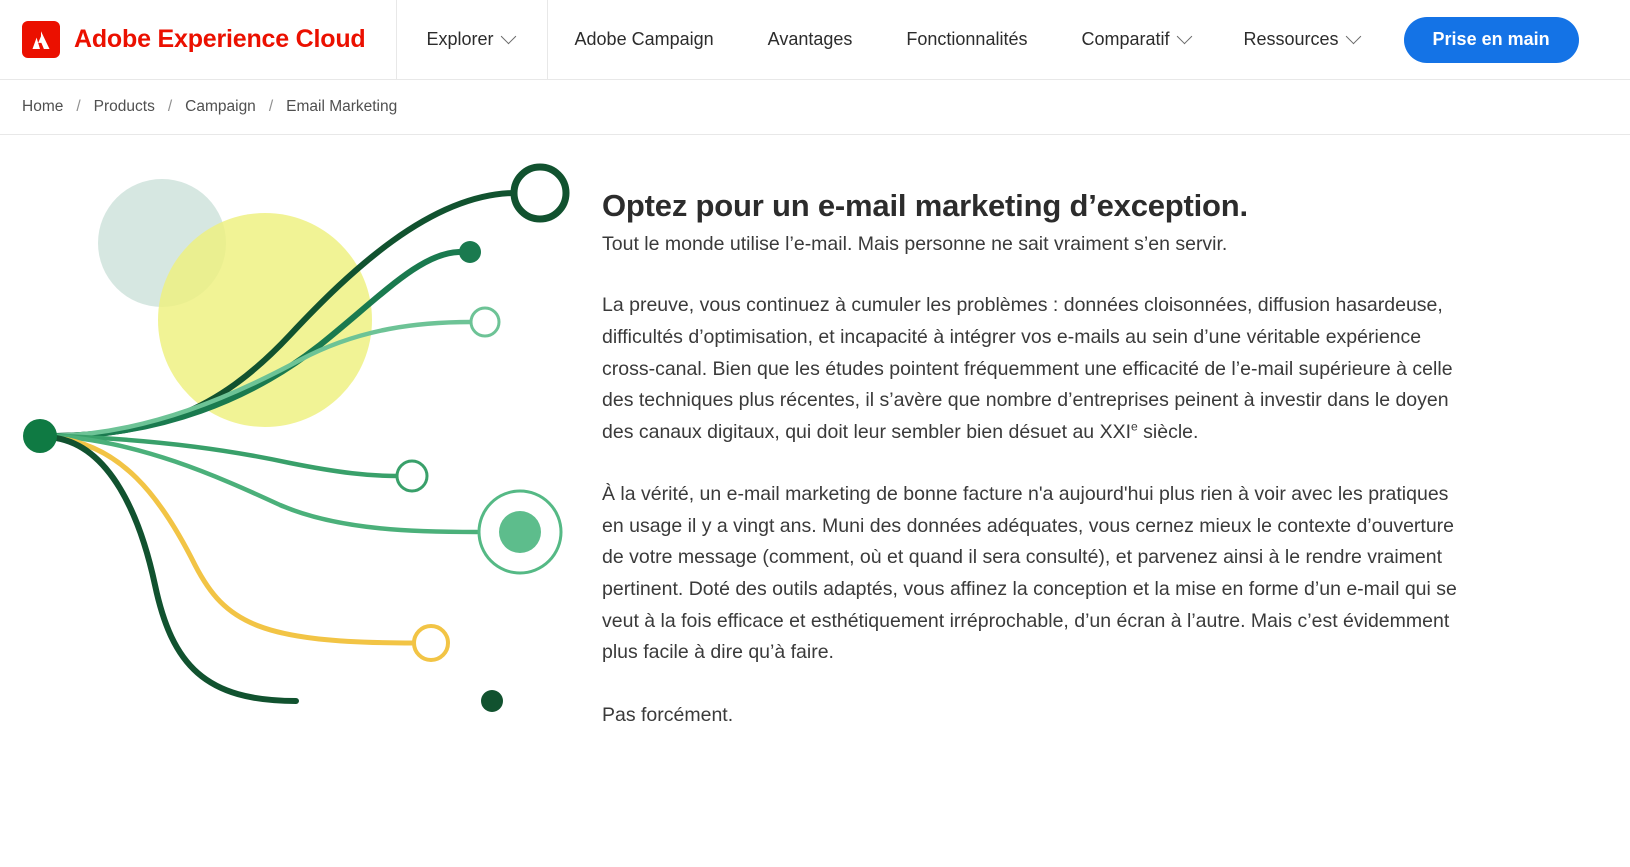 The height and width of the screenshot is (867, 1630). I want to click on breadcrumb-item-email-marketing: Email Marketing, so click(342, 106).